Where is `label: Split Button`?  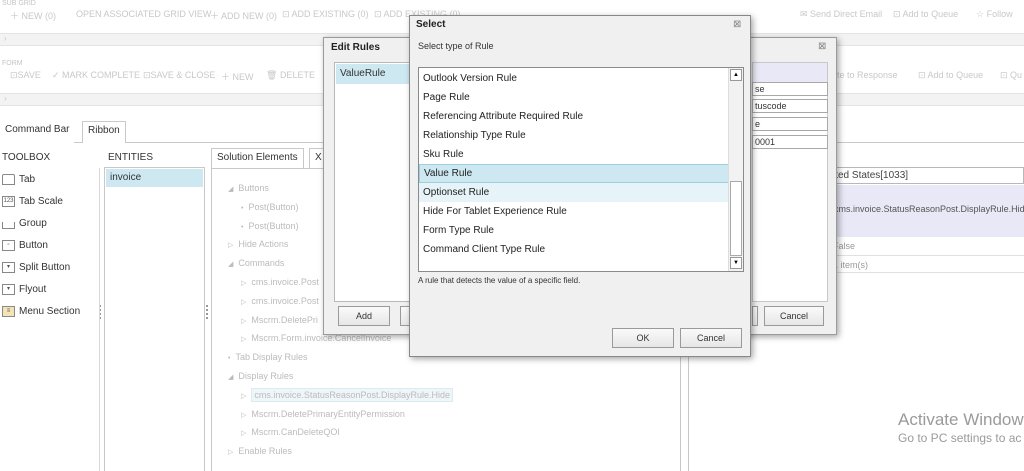
label: Split Button is located at coordinates (45, 267).